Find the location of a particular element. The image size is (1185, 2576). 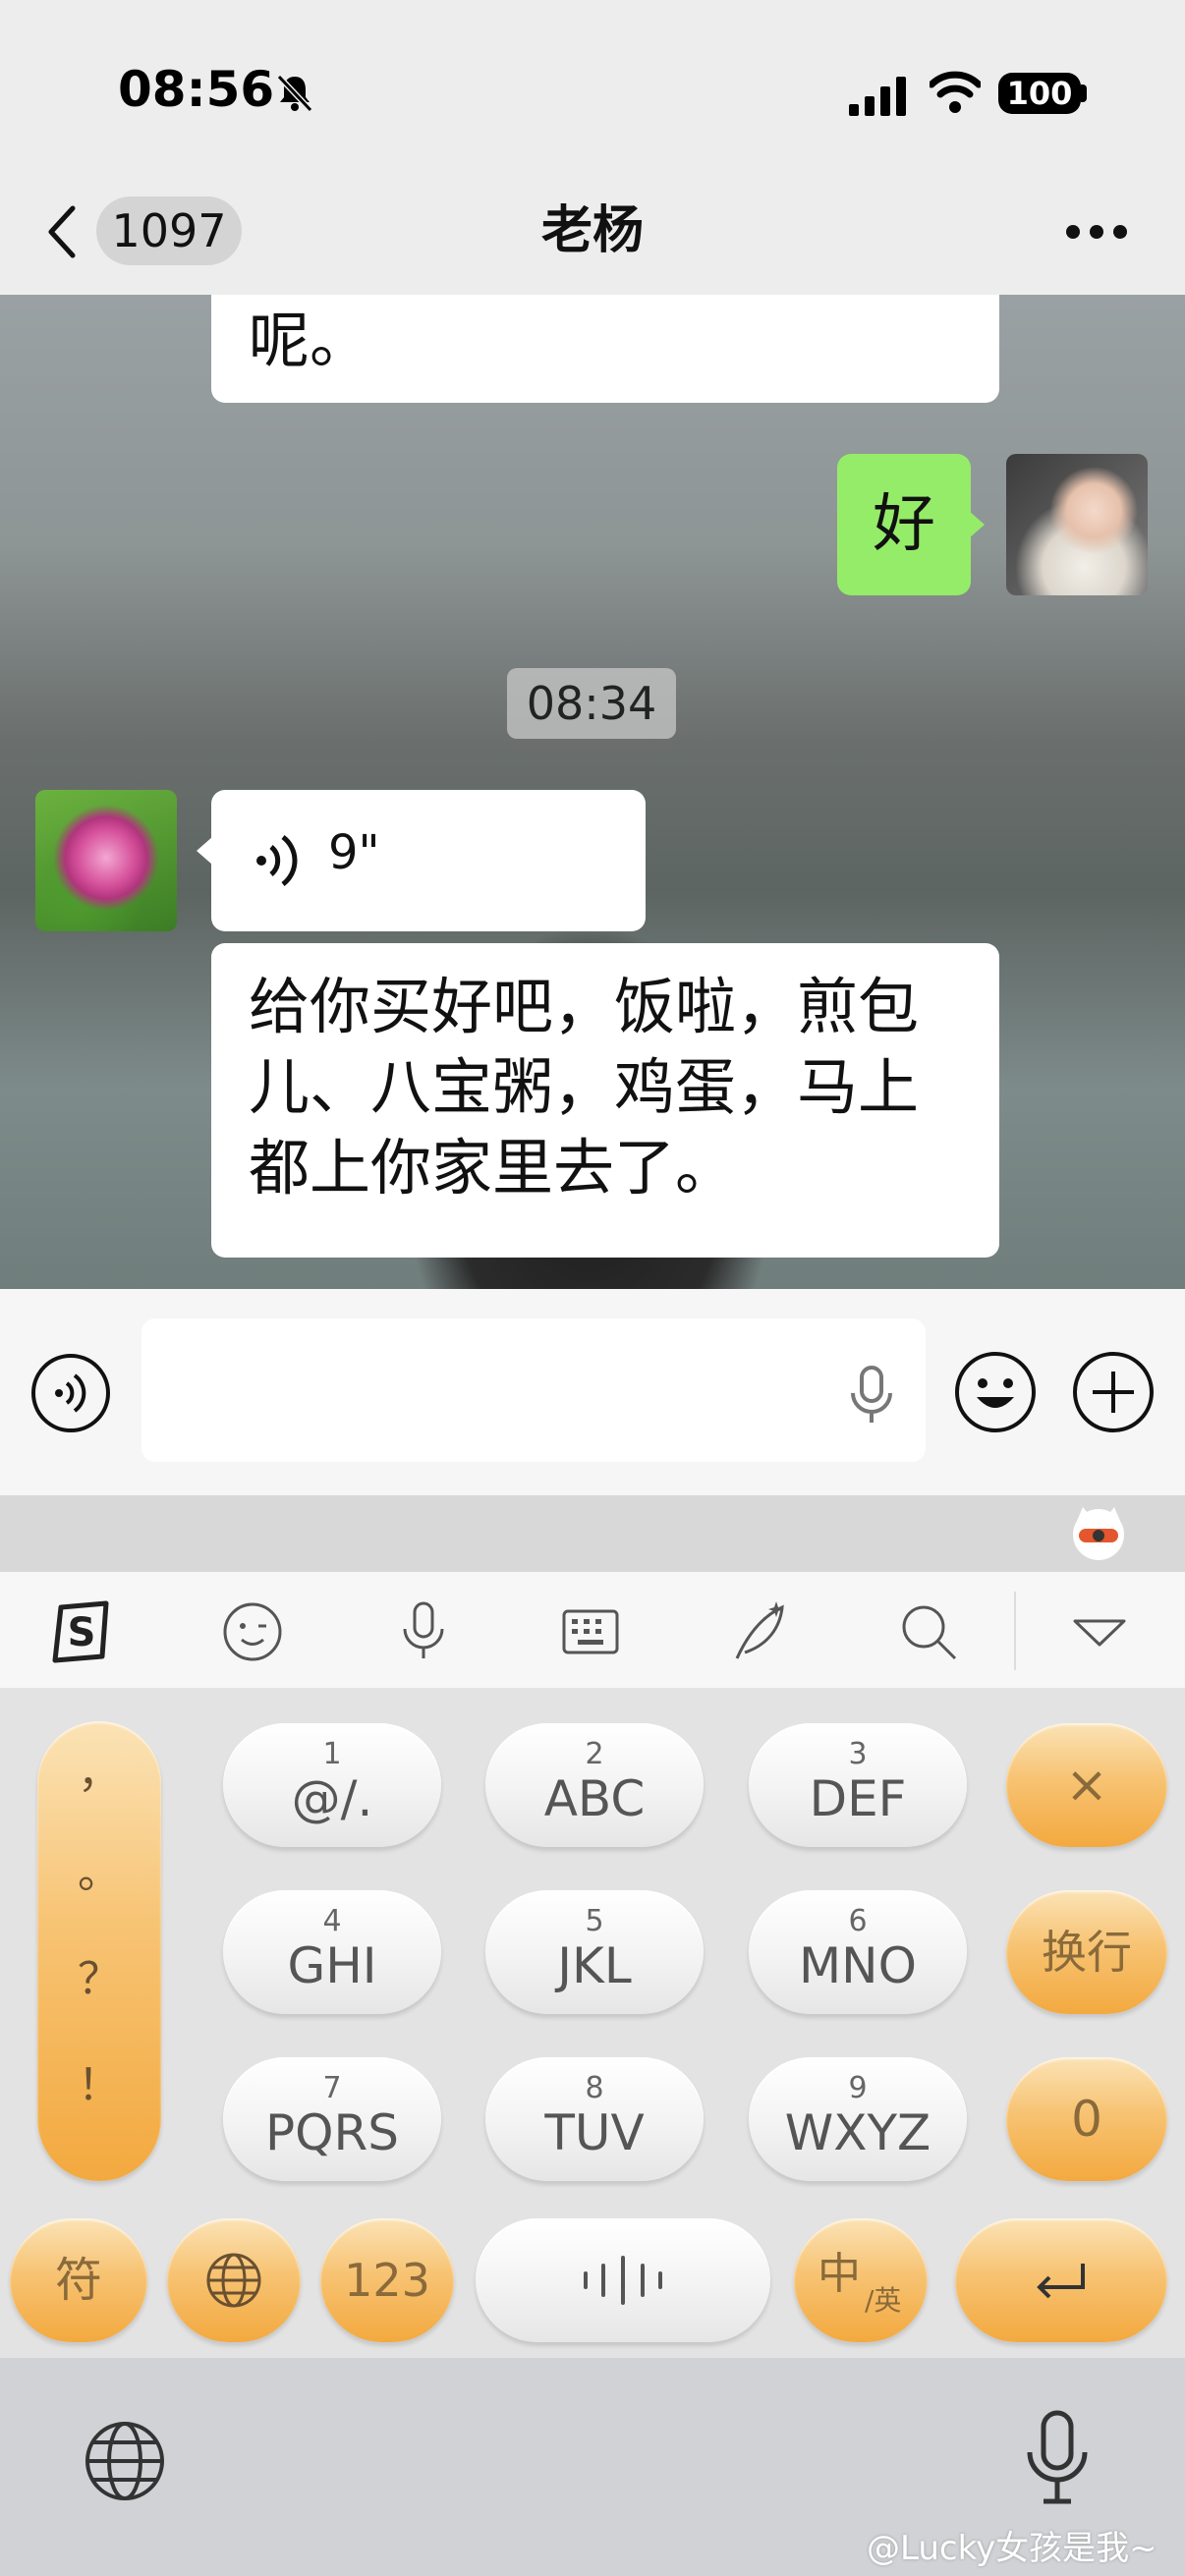

emoji-button-icon is located at coordinates (996, 1392).